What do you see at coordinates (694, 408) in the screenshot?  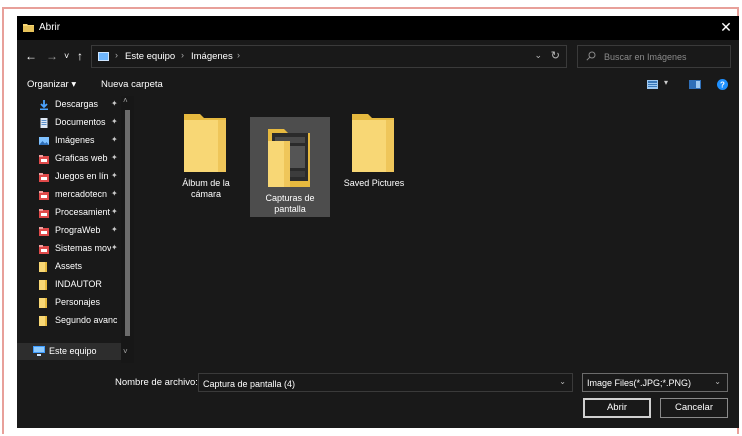 I see `cancel-button: Cancelar` at bounding box center [694, 408].